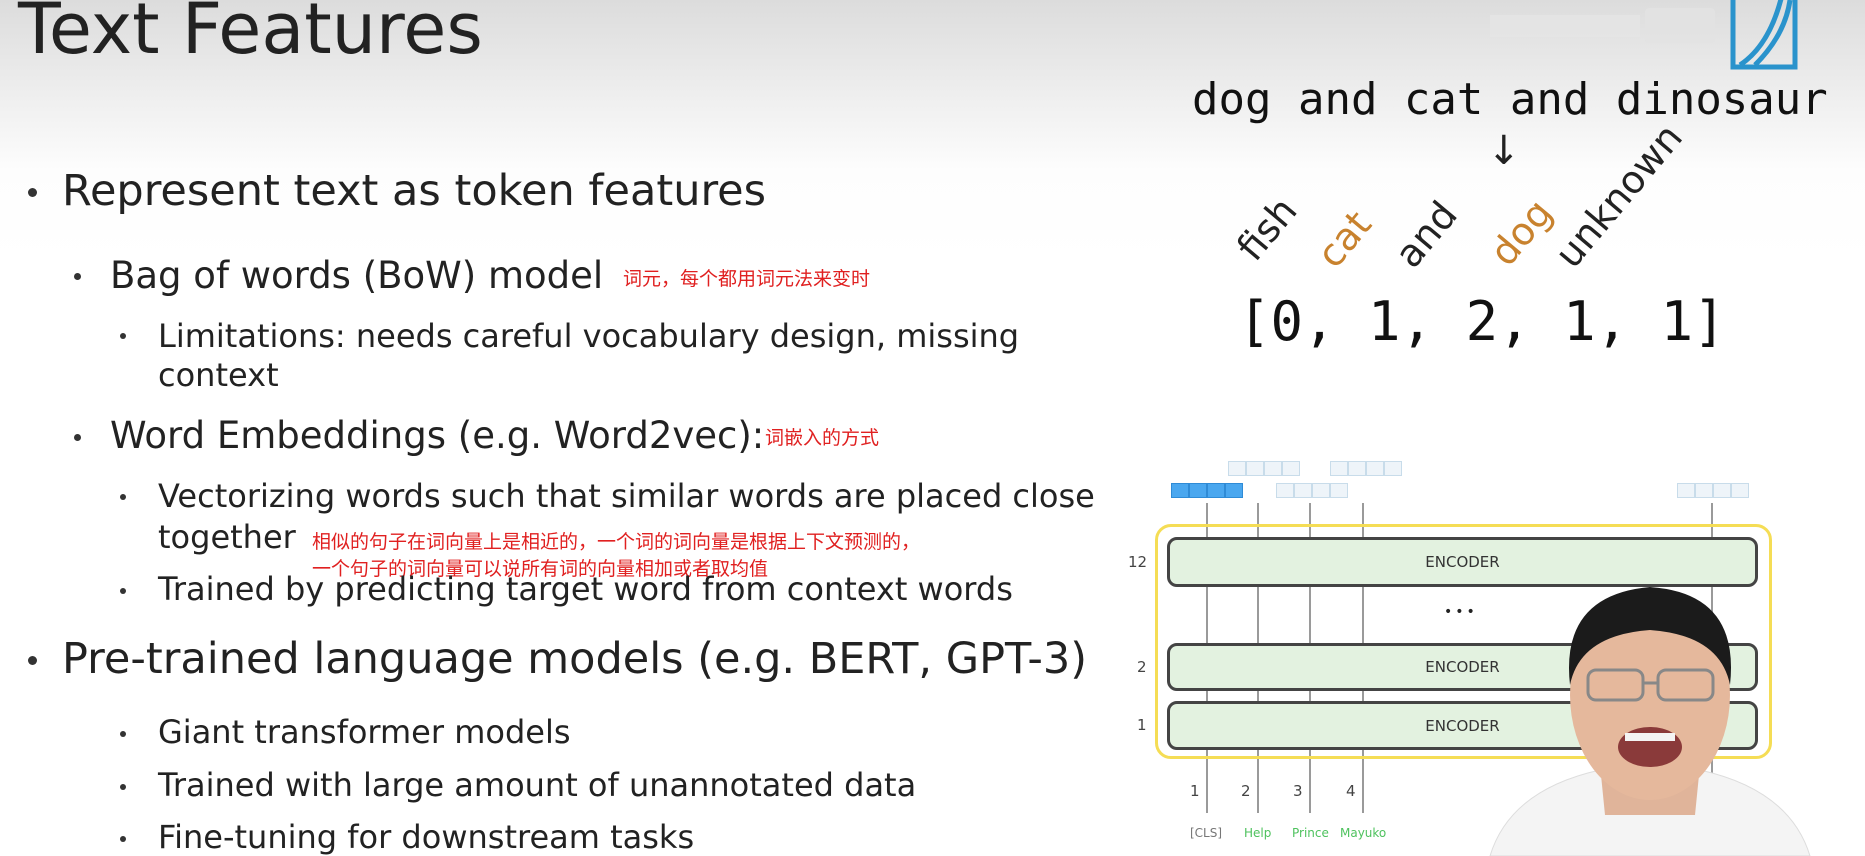  What do you see at coordinates (1267, 228) in the screenshot?
I see `vocab-word: fish` at bounding box center [1267, 228].